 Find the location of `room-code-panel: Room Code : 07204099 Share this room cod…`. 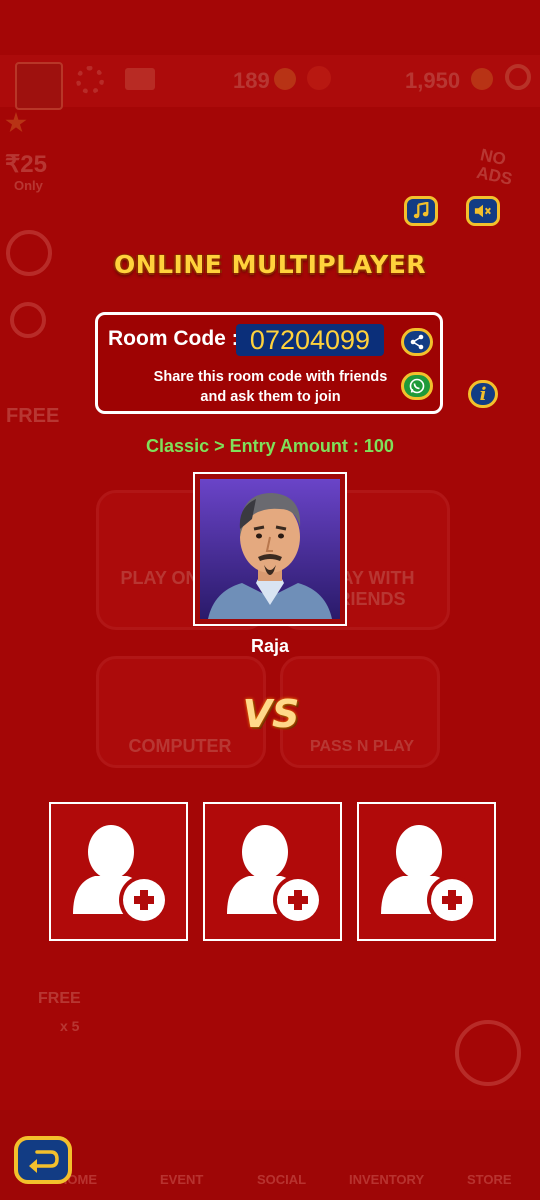

room-code-panel: Room Code : 07204099 Share this room cod… is located at coordinates (269, 363).